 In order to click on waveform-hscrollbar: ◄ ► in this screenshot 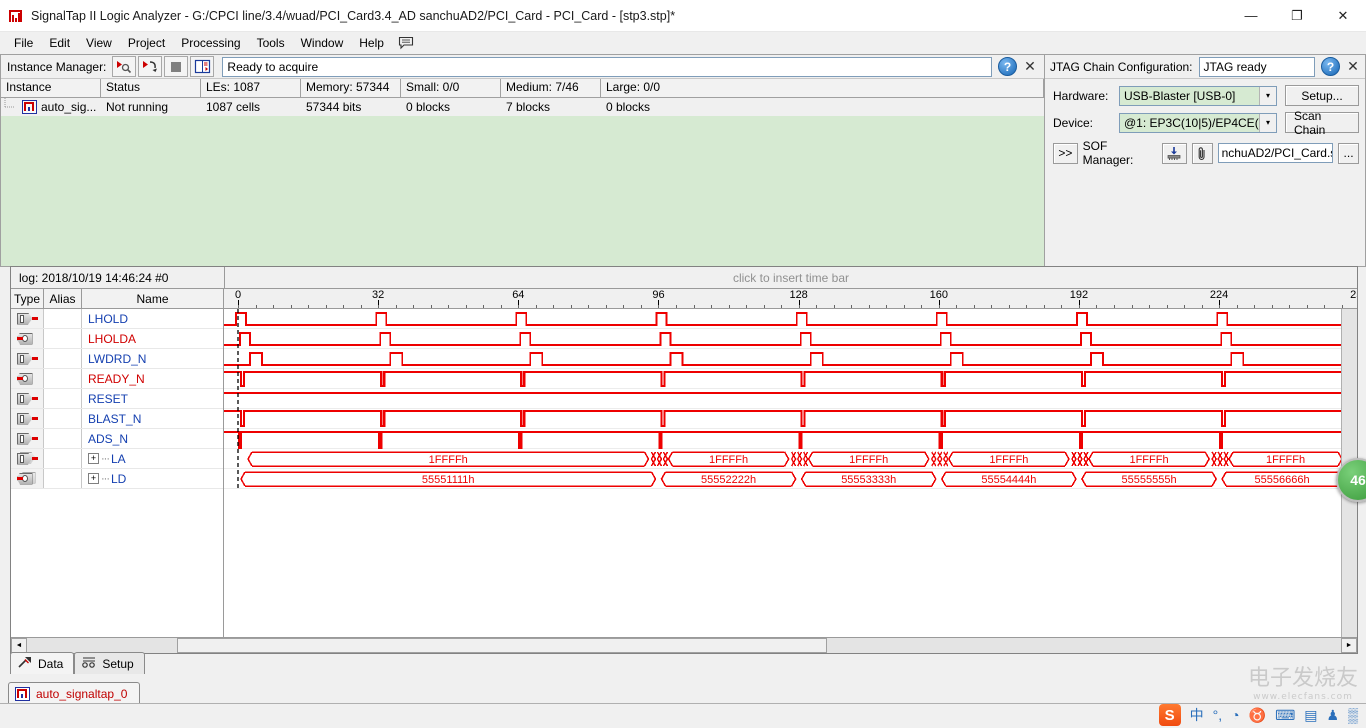, I will do `click(684, 645)`.